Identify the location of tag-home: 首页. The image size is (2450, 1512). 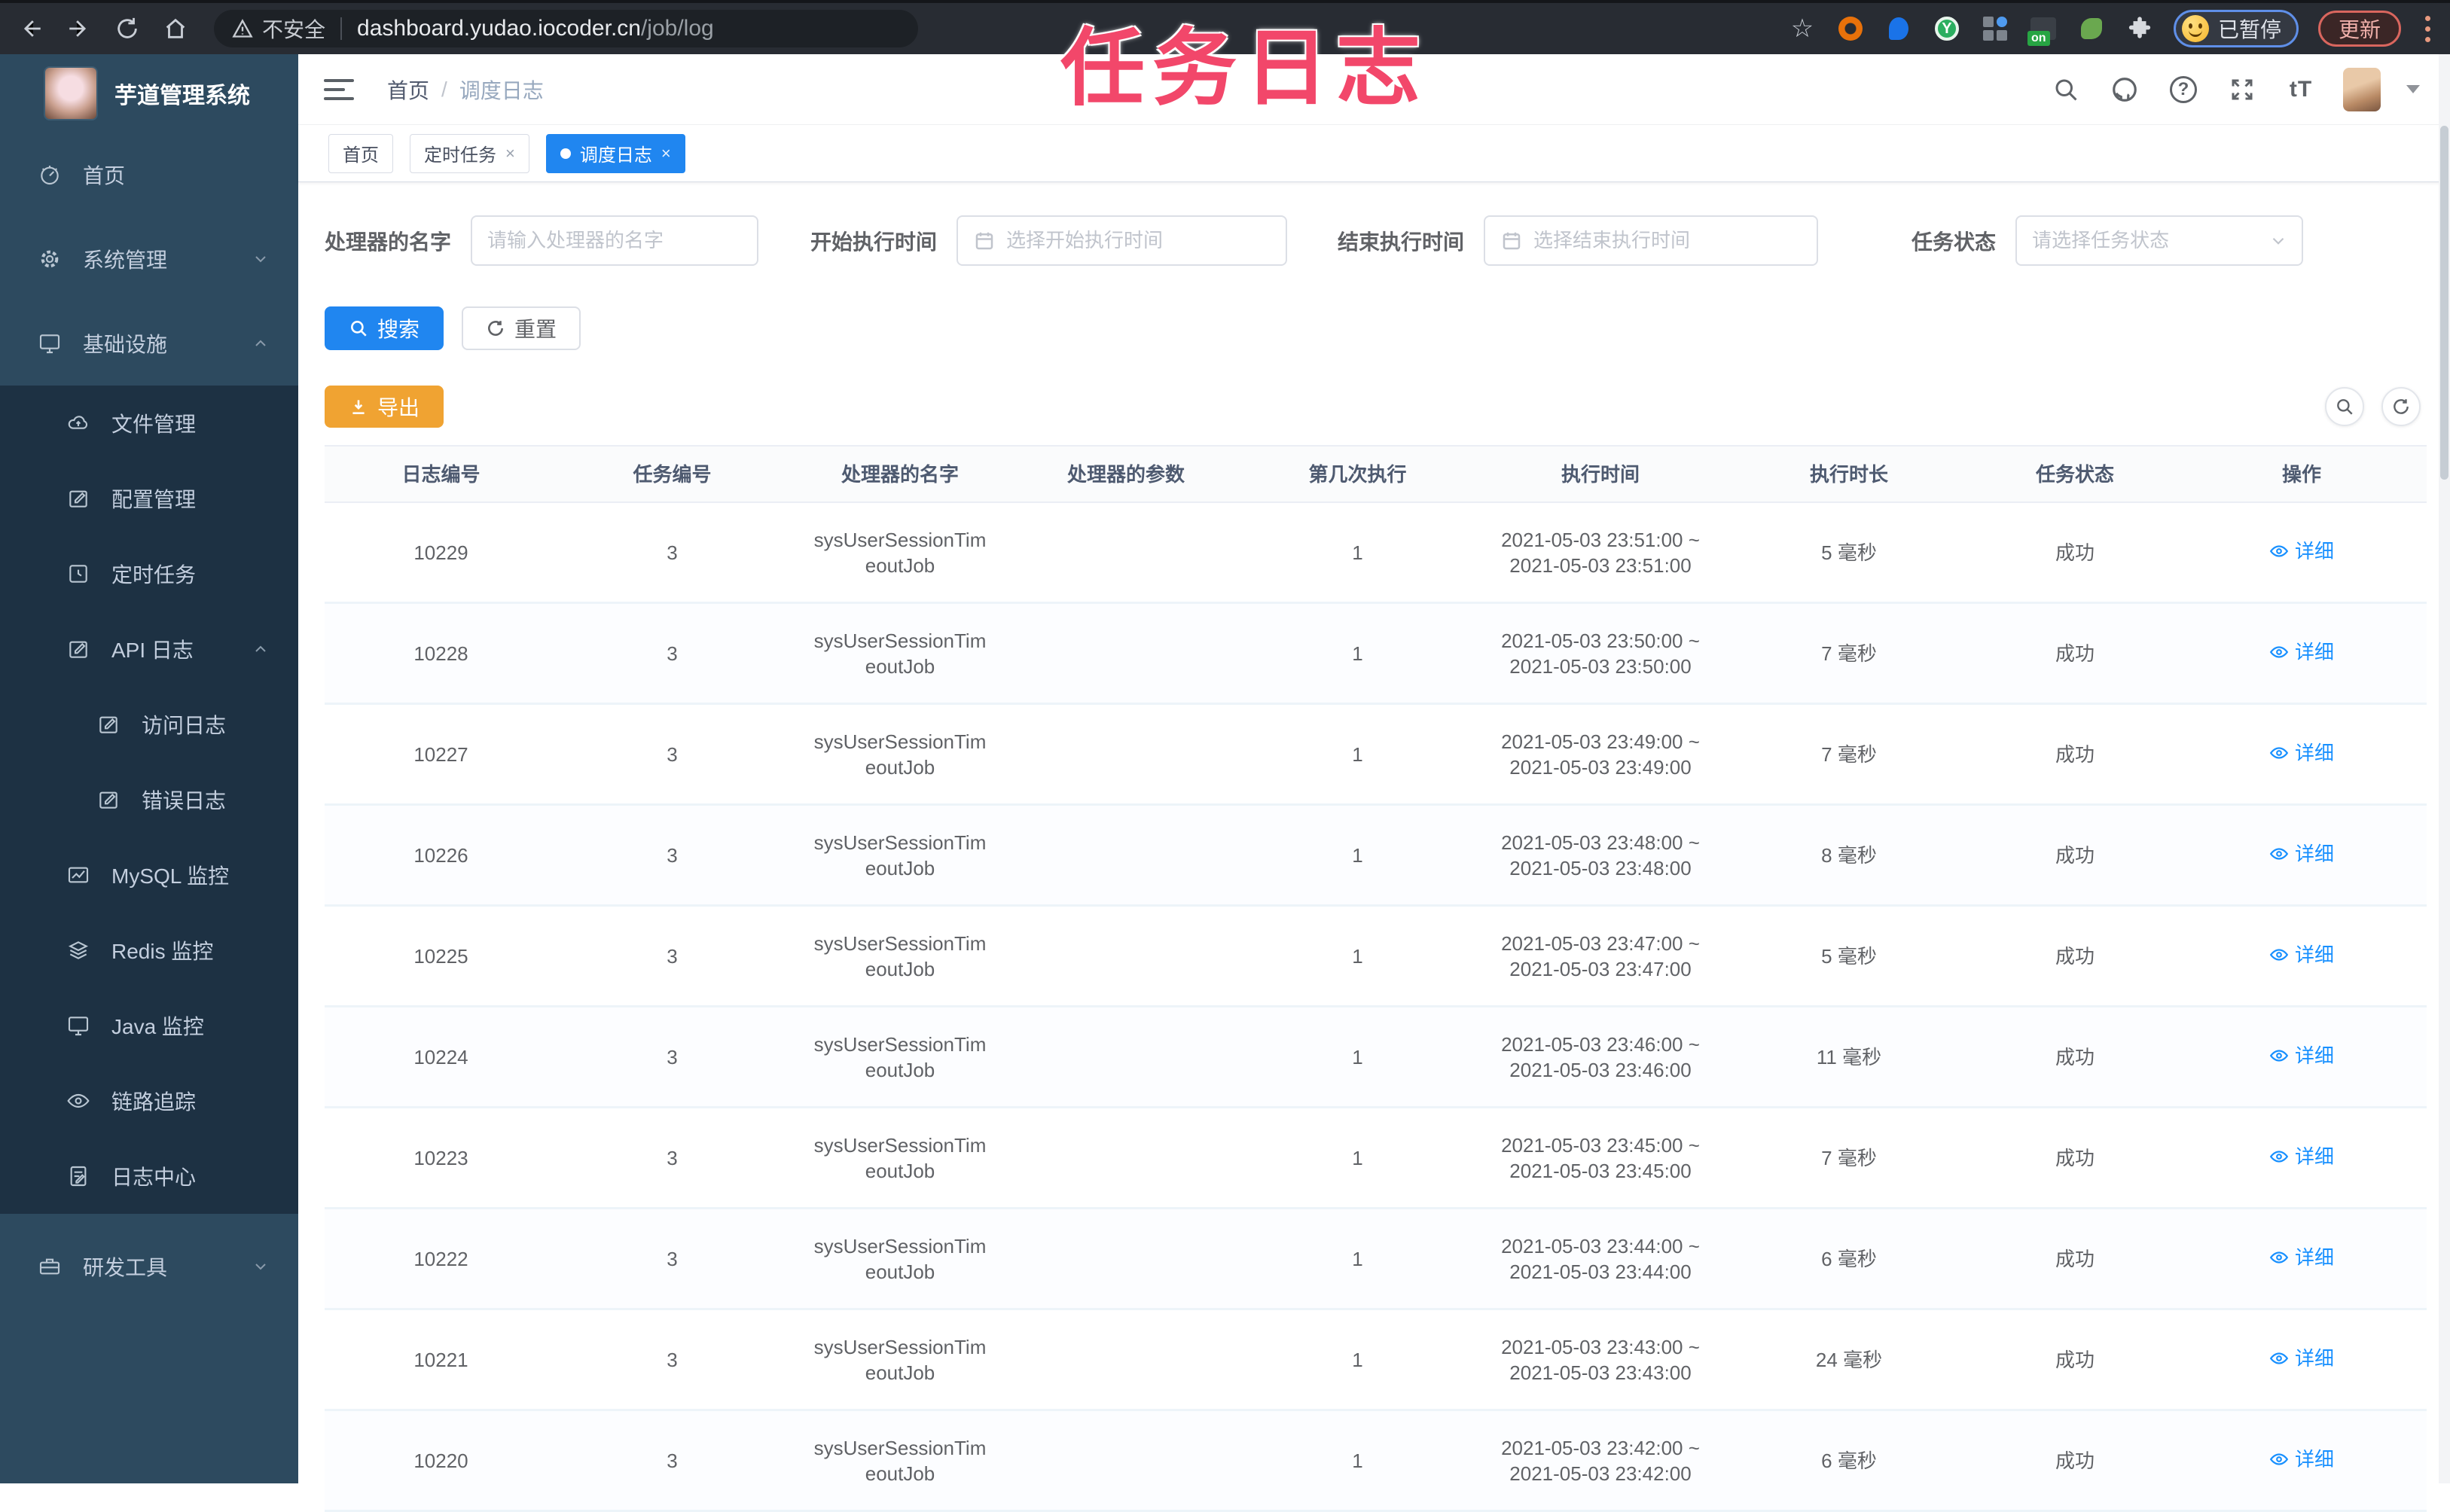
(360, 153).